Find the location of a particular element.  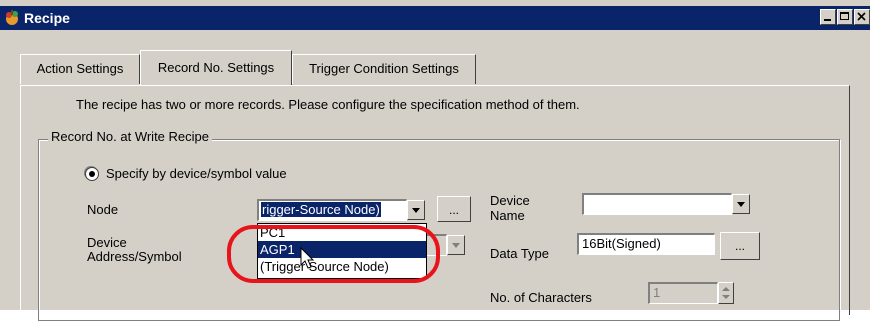

close-icon is located at coordinates (861, 16).